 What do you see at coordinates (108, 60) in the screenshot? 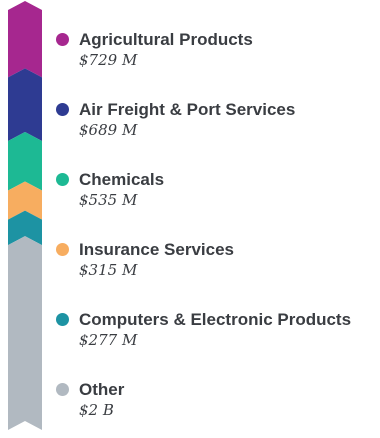
I see `data-label: $729 M` at bounding box center [108, 60].